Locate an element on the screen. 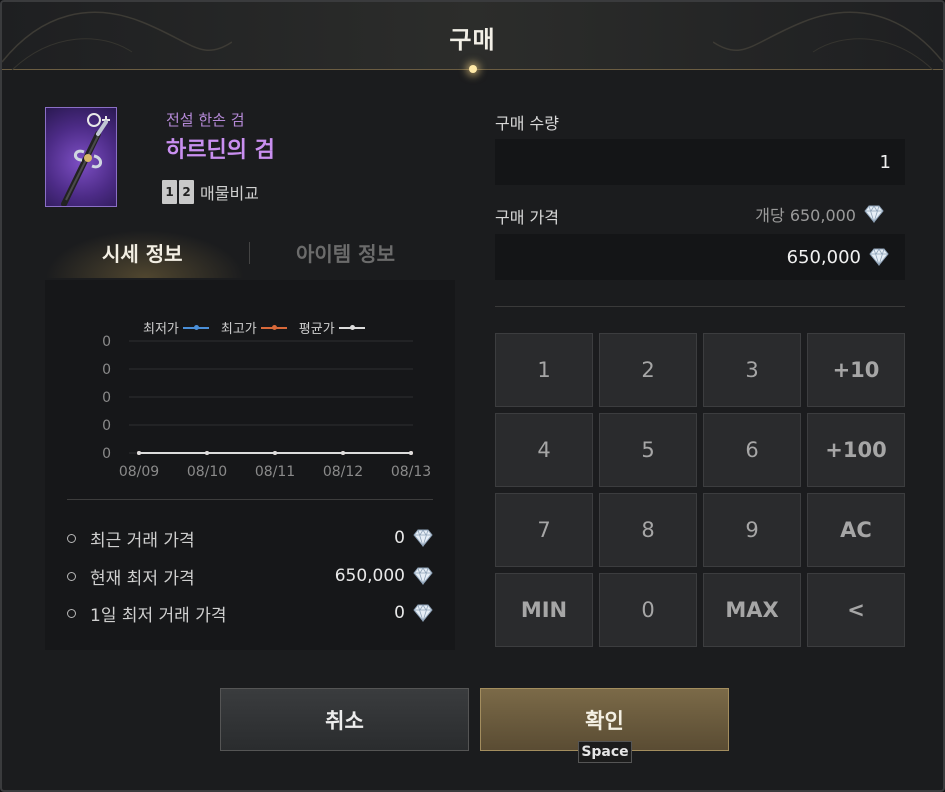 The height and width of the screenshot is (792, 945). stat-recent-price: 최근 거래 가격 0 is located at coordinates (251, 538).